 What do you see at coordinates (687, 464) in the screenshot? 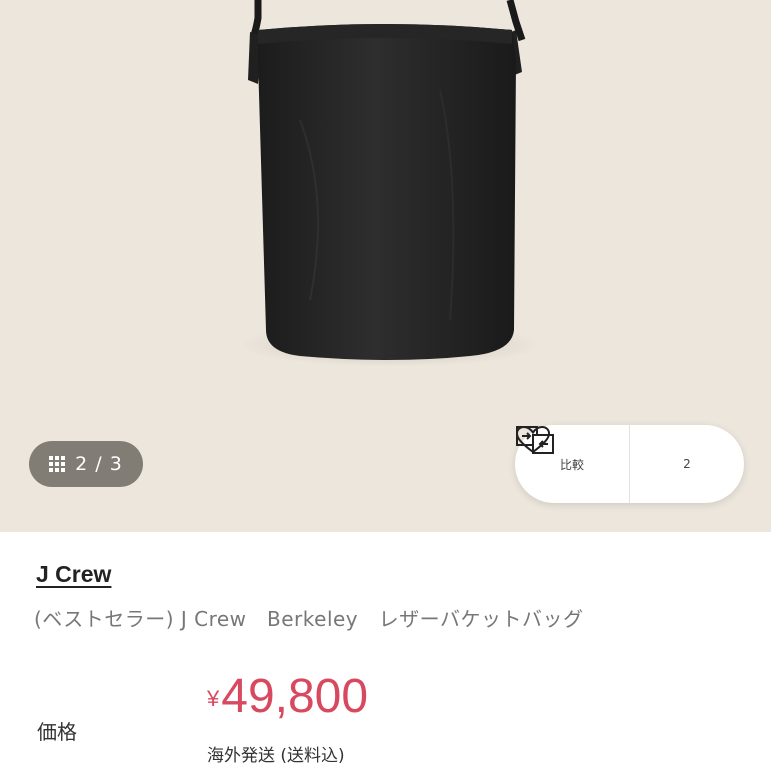
I see `favorite-count: 2` at bounding box center [687, 464].